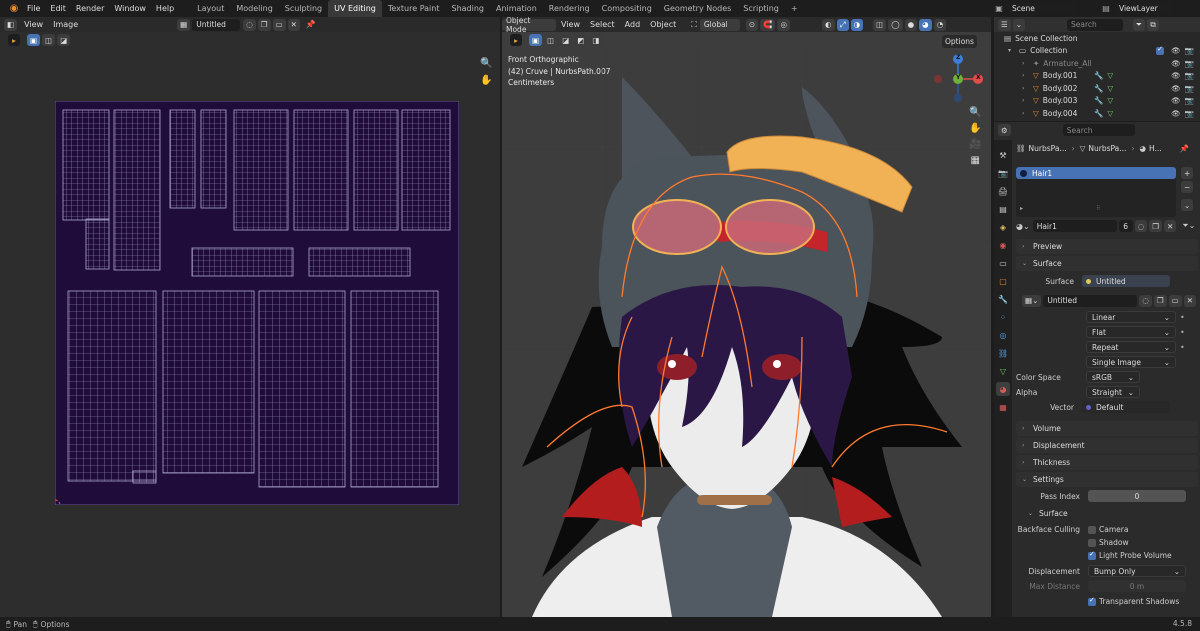  Describe the element at coordinates (1021, 208) in the screenshot. I see `list-expand-icon: ▸` at that location.